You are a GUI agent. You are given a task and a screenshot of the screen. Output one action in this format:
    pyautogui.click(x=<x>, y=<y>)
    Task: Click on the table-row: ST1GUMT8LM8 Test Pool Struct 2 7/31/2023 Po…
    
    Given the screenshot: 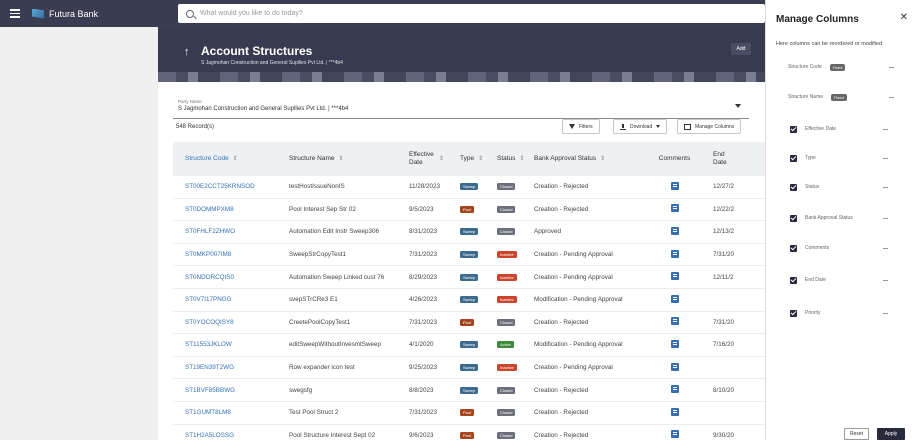 What is the action you would take?
    pyautogui.click(x=469, y=413)
    